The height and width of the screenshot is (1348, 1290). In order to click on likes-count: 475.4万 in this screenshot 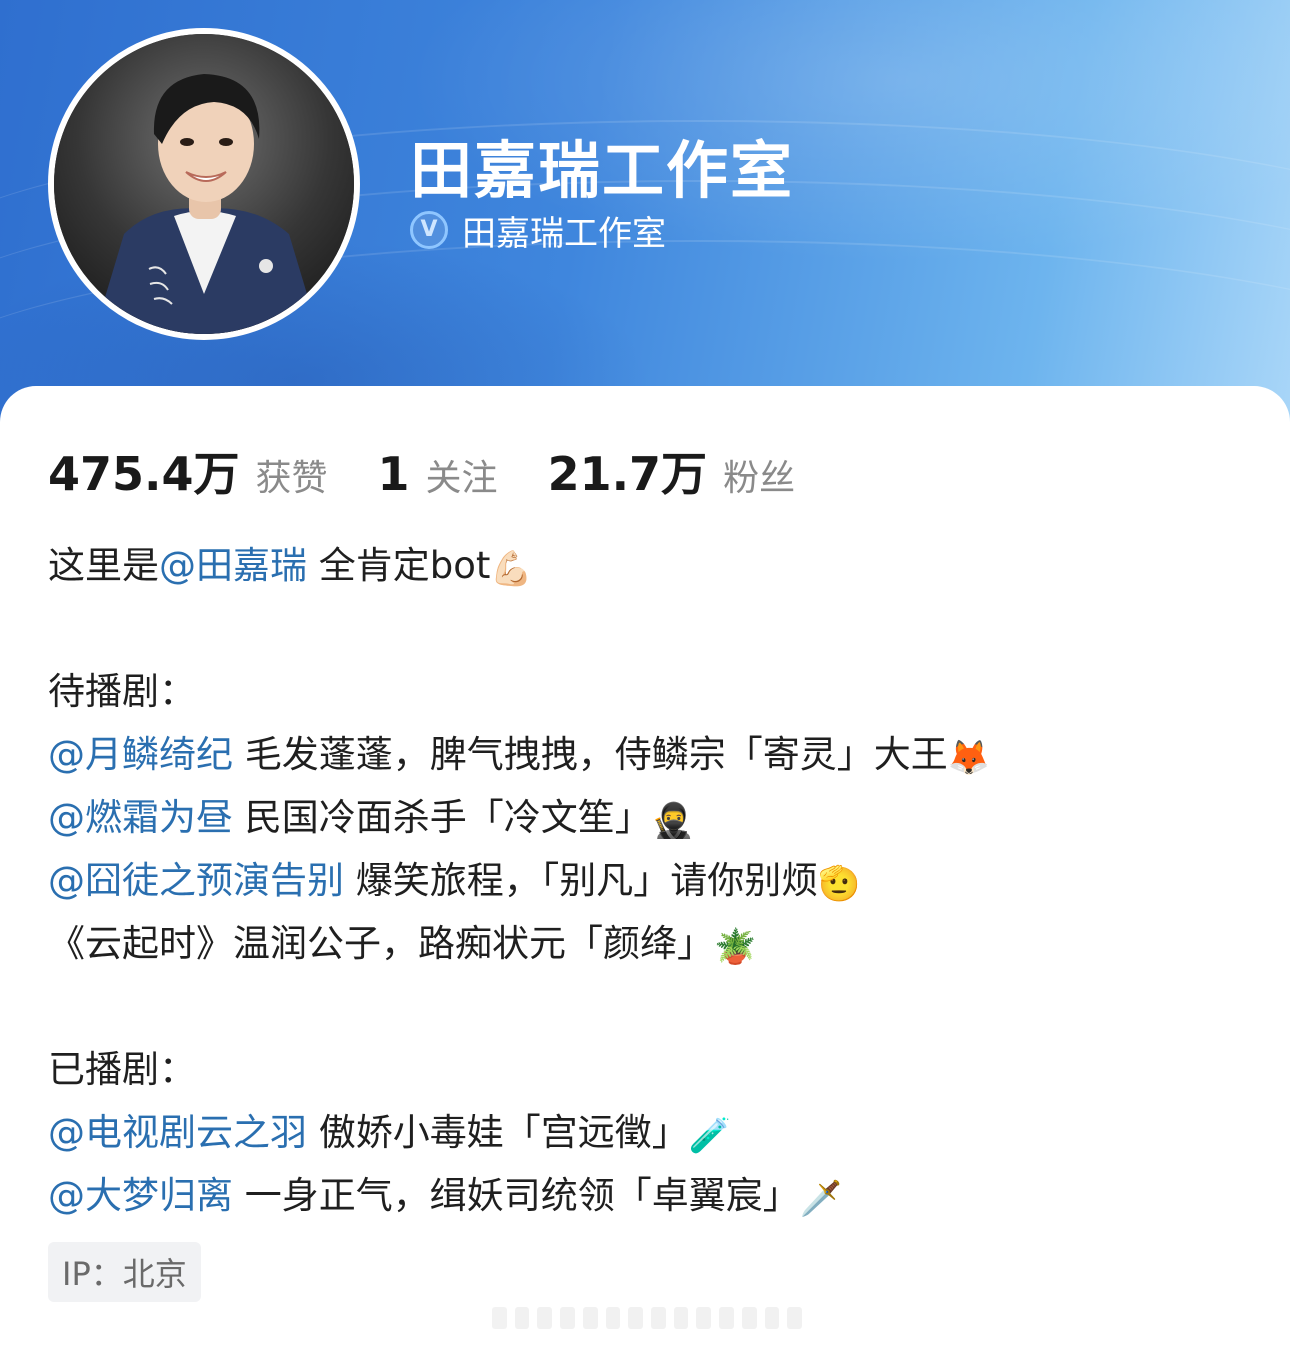, I will do `click(144, 471)`.